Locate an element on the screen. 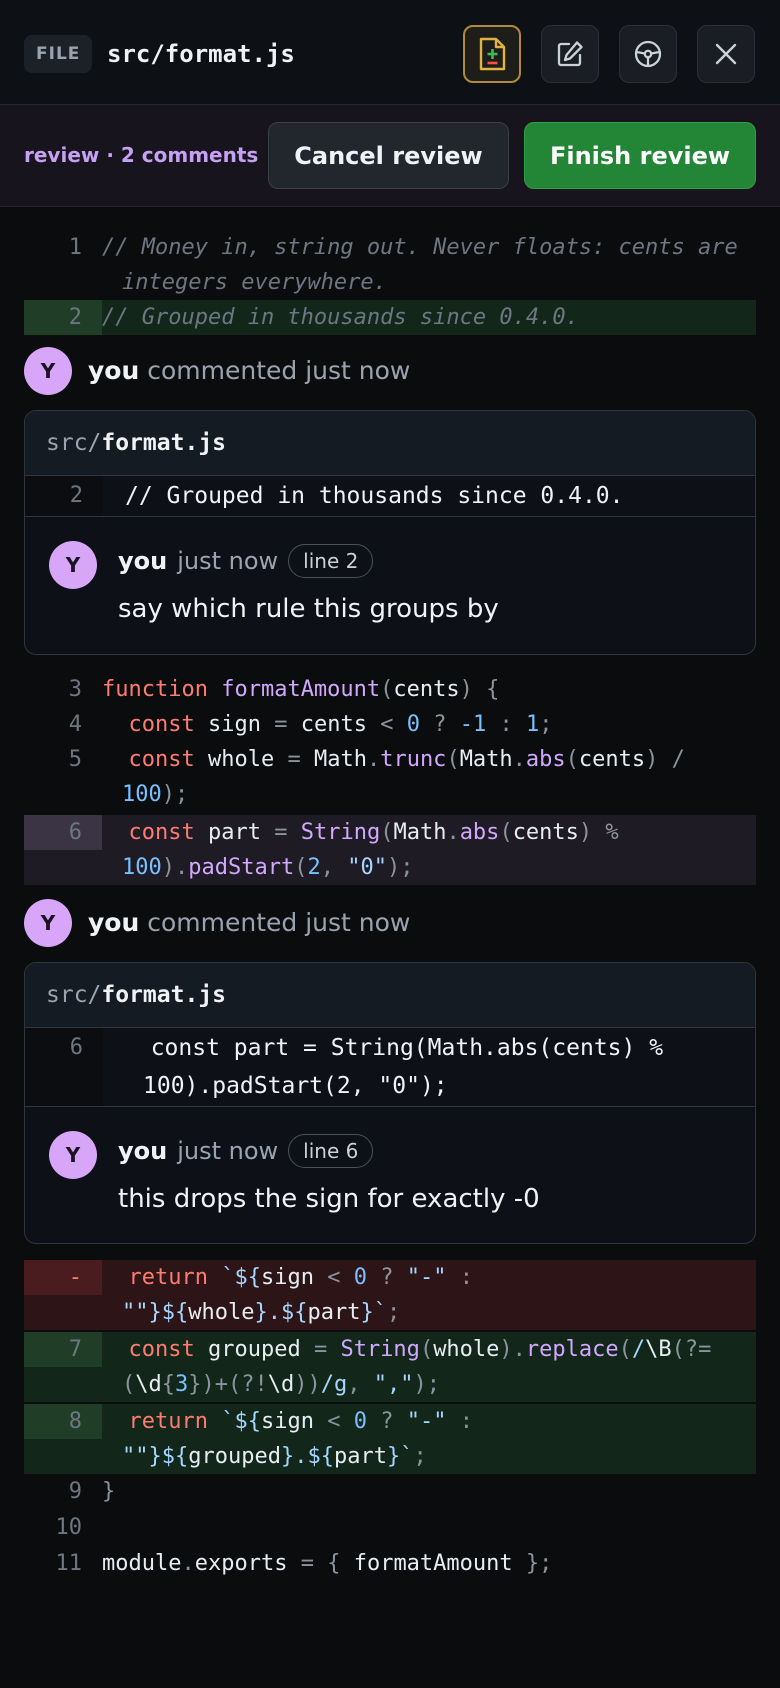  line-number: 9 is located at coordinates (75, 1491).